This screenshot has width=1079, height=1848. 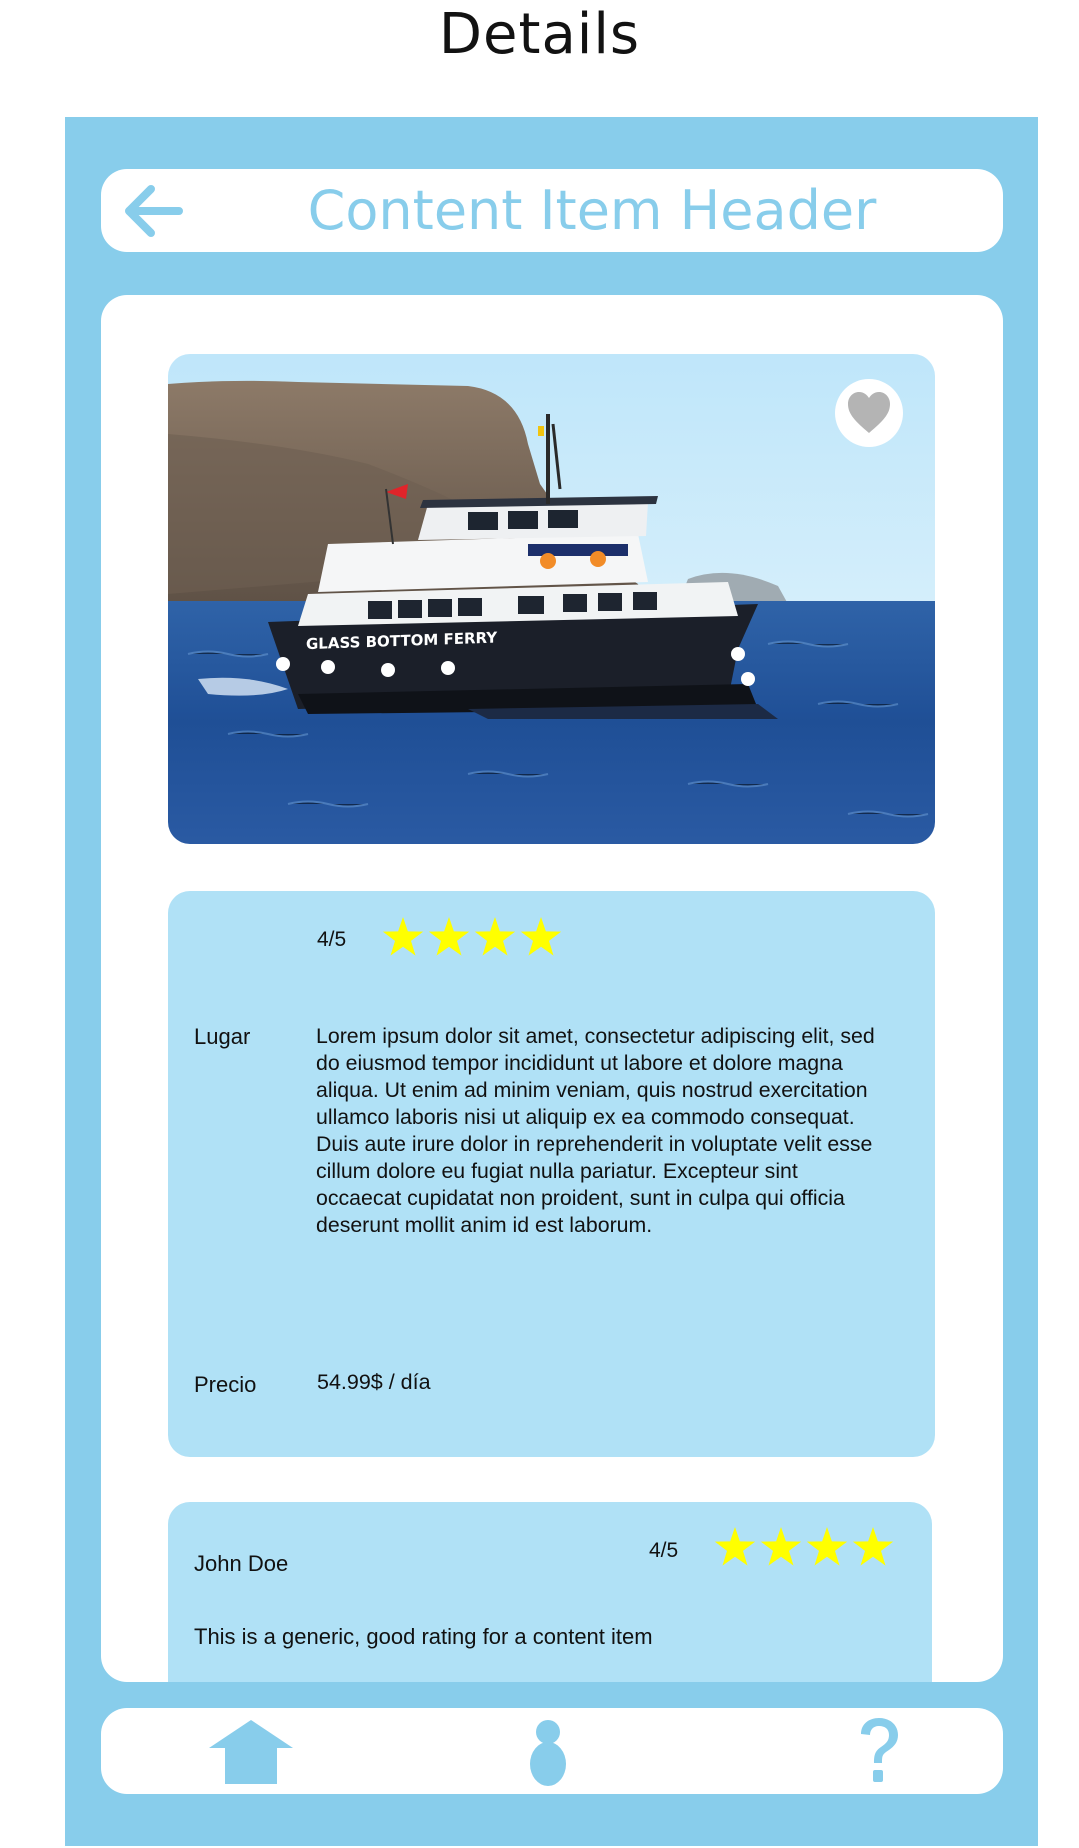 What do you see at coordinates (225, 1384) in the screenshot?
I see `price-label: Precio` at bounding box center [225, 1384].